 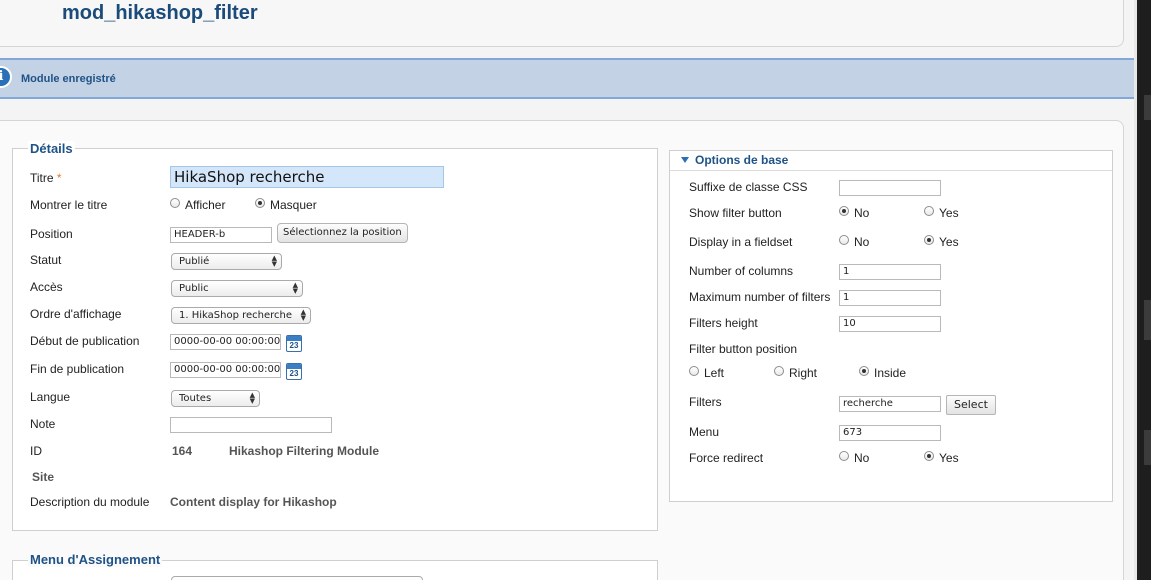 What do you see at coordinates (726, 458) in the screenshot?
I see `force-redirect-label: Force redirect` at bounding box center [726, 458].